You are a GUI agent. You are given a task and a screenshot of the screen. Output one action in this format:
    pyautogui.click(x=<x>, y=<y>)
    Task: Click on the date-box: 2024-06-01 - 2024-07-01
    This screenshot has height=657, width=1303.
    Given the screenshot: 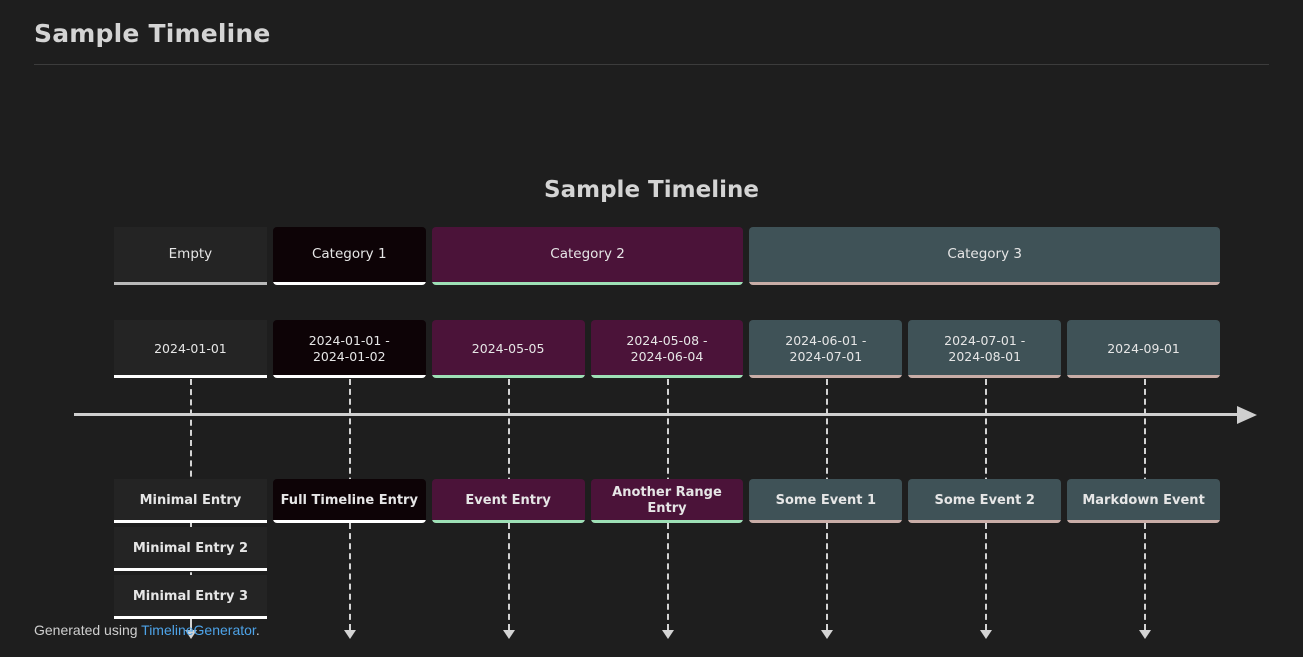 What is the action you would take?
    pyautogui.click(x=826, y=349)
    